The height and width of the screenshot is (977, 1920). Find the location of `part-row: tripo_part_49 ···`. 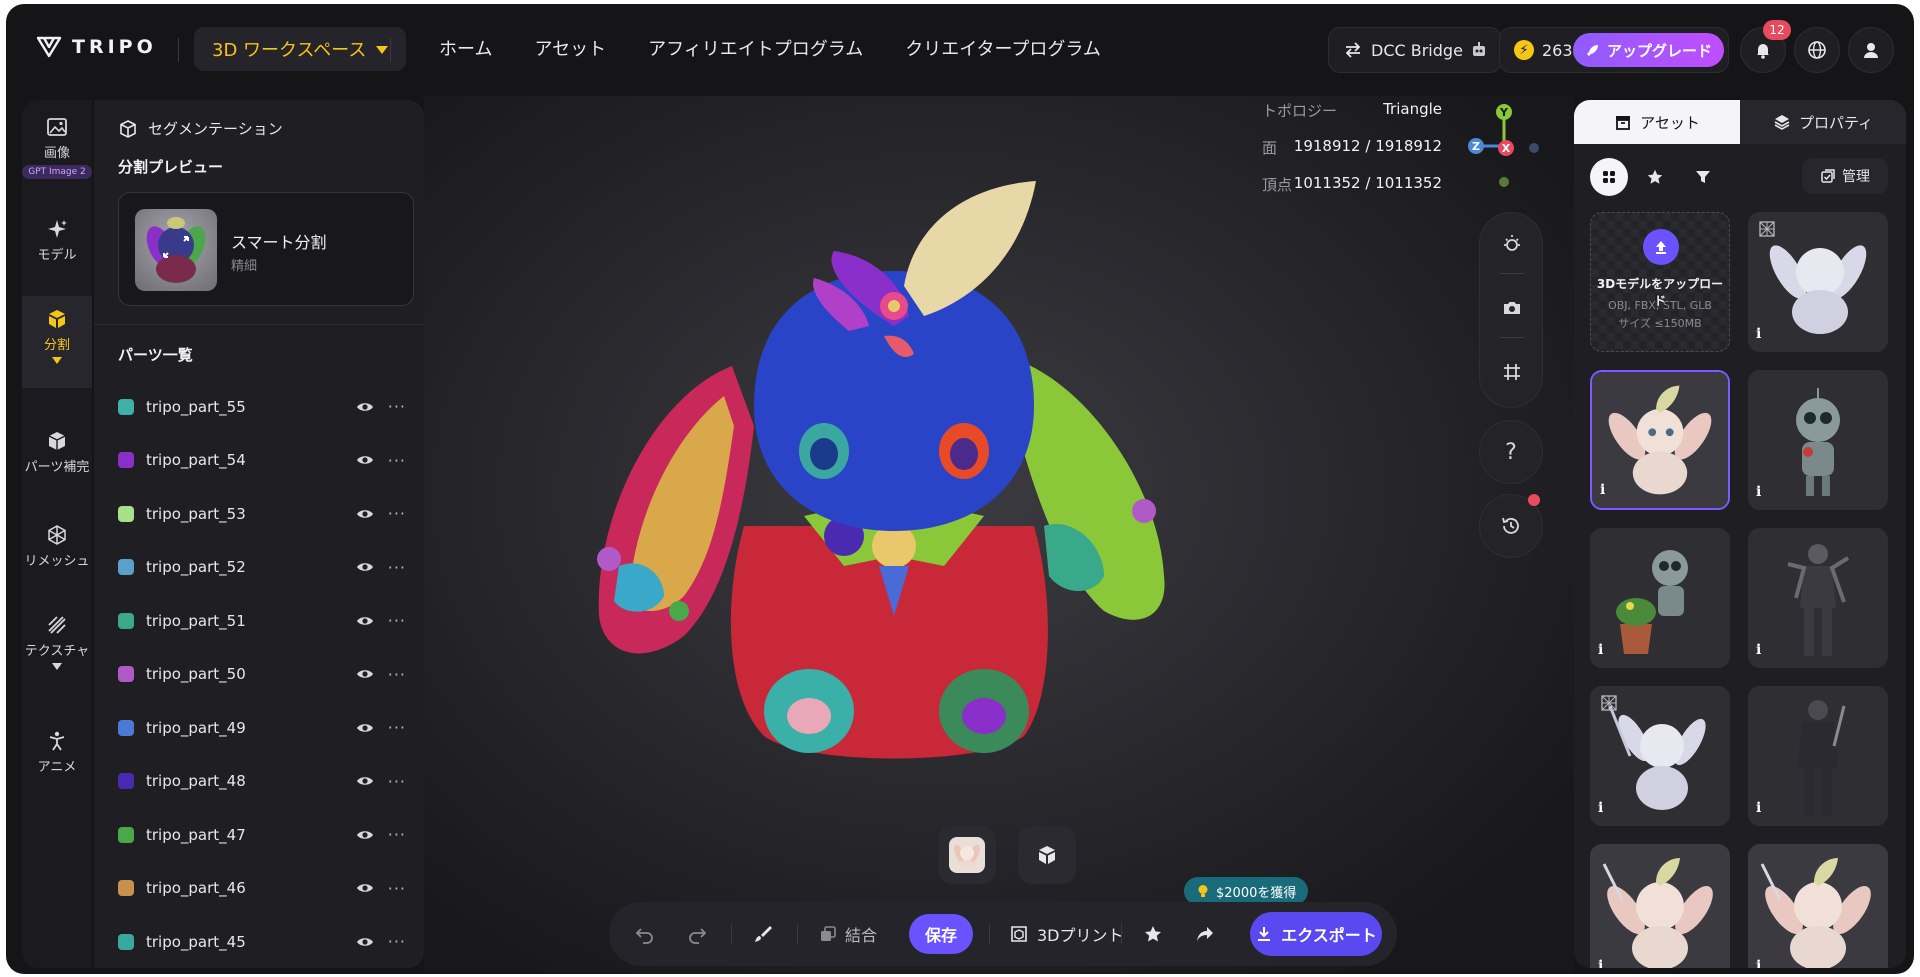

part-row: tripo_part_49 ··· is located at coordinates (259, 728).